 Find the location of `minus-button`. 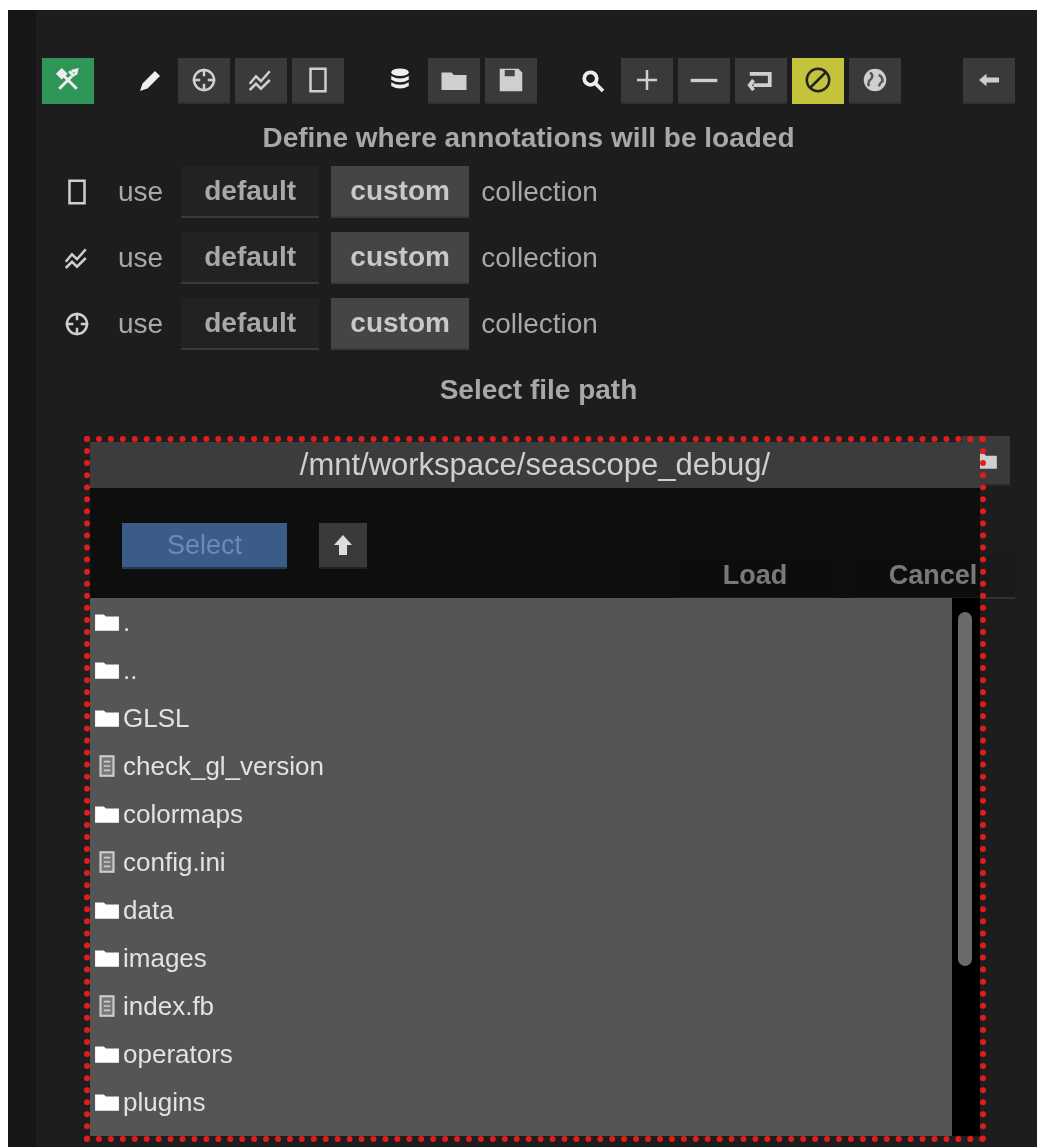

minus-button is located at coordinates (704, 81).